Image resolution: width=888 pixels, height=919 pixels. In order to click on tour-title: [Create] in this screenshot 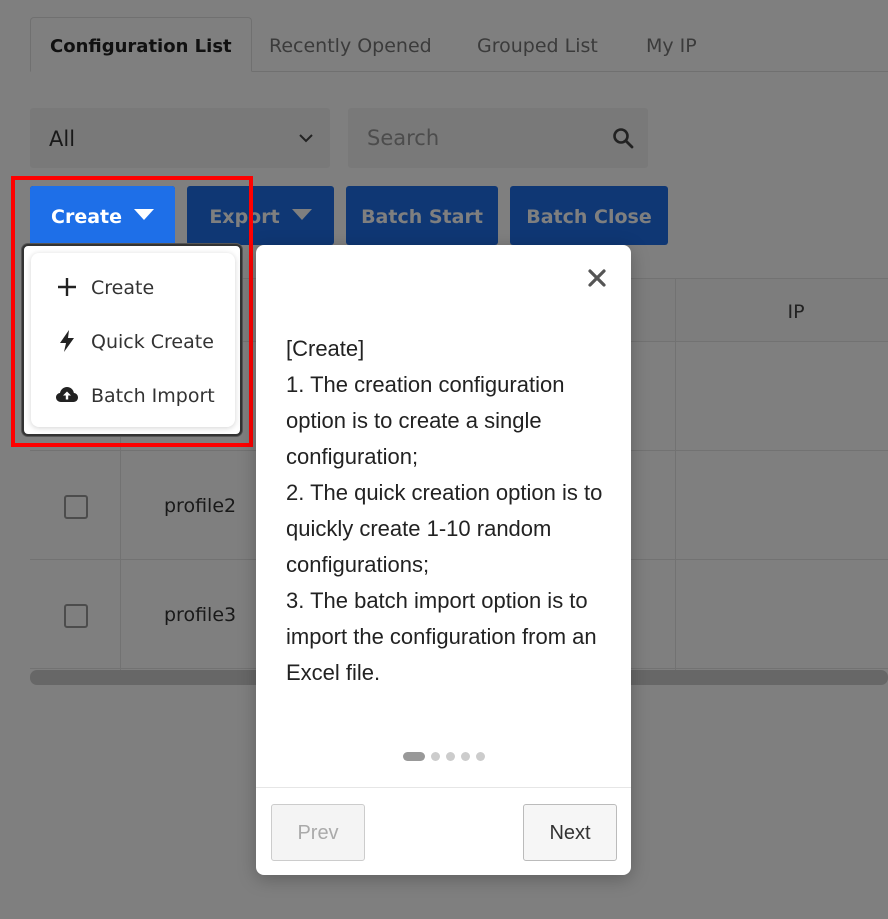, I will do `click(325, 348)`.